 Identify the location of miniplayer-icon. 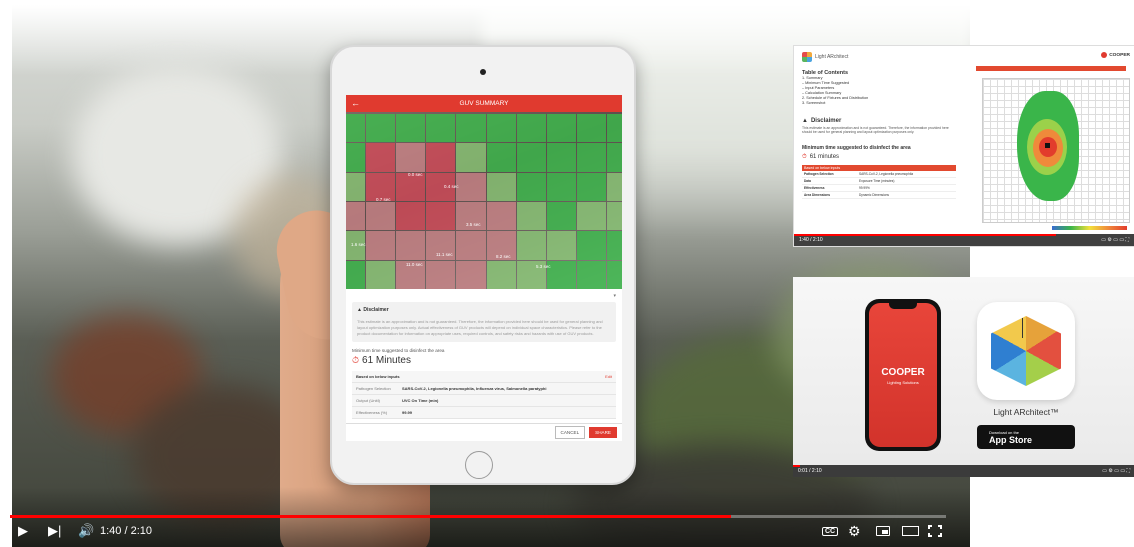
(883, 531).